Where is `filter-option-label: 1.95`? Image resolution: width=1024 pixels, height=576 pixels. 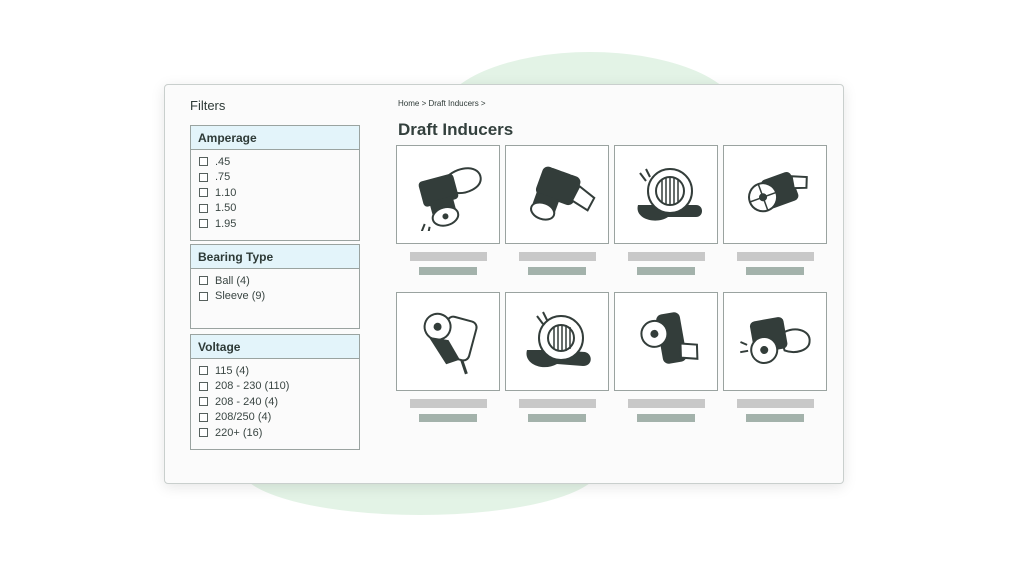 filter-option-label: 1.95 is located at coordinates (226, 223).